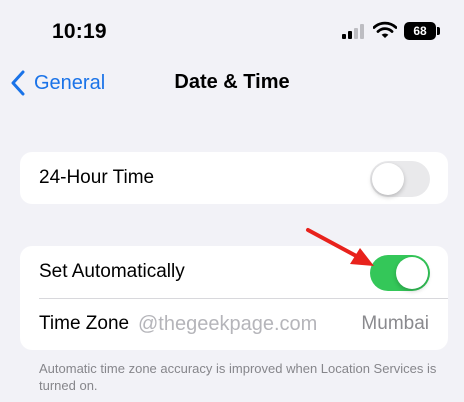 The image size is (464, 402). Describe the element at coordinates (79, 31) in the screenshot. I see `status-time: 10:19` at that location.